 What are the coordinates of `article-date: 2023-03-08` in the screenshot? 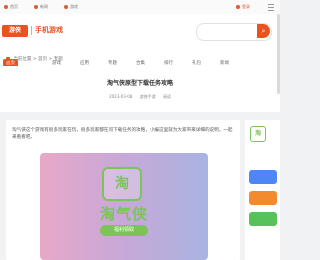 It's located at (121, 96).